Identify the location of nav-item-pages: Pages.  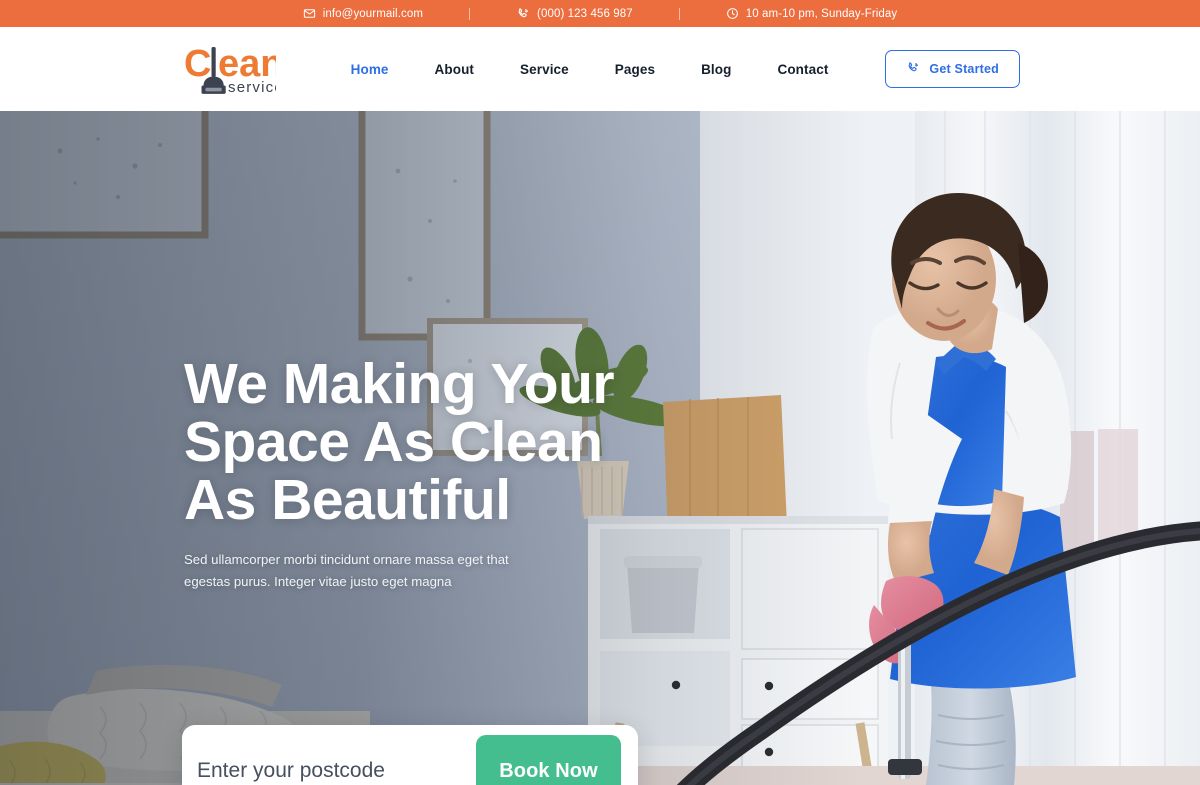
(635, 69).